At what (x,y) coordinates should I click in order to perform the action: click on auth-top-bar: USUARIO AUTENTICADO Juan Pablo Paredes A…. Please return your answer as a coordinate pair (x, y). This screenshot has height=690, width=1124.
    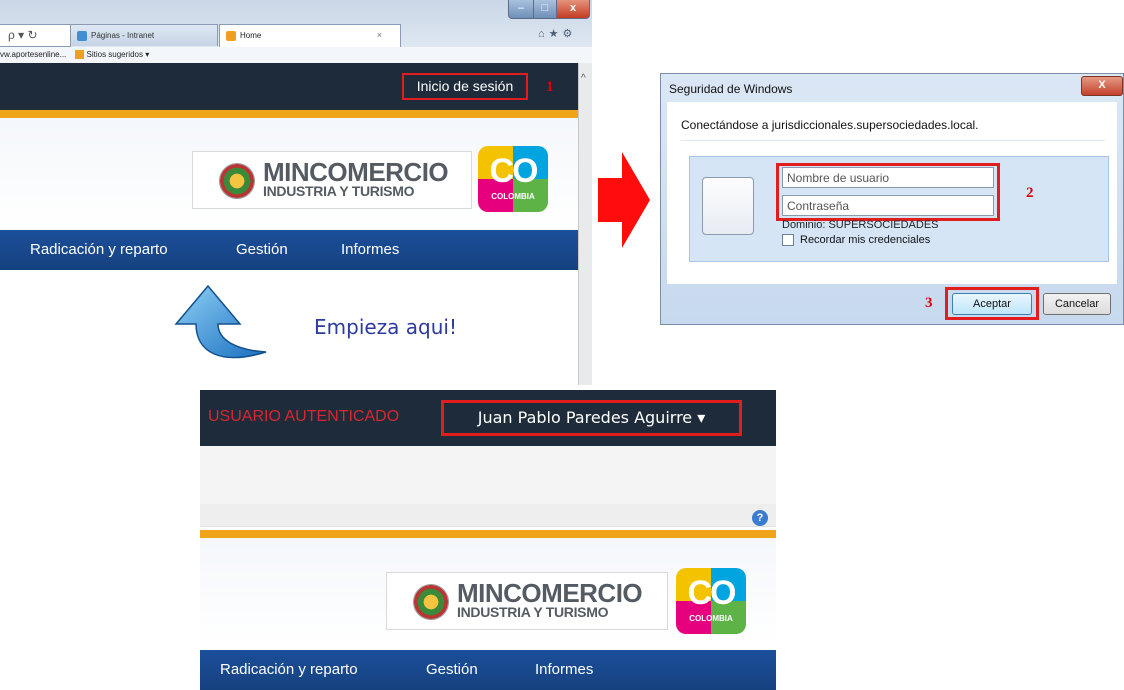
    Looking at the image, I should click on (488, 418).